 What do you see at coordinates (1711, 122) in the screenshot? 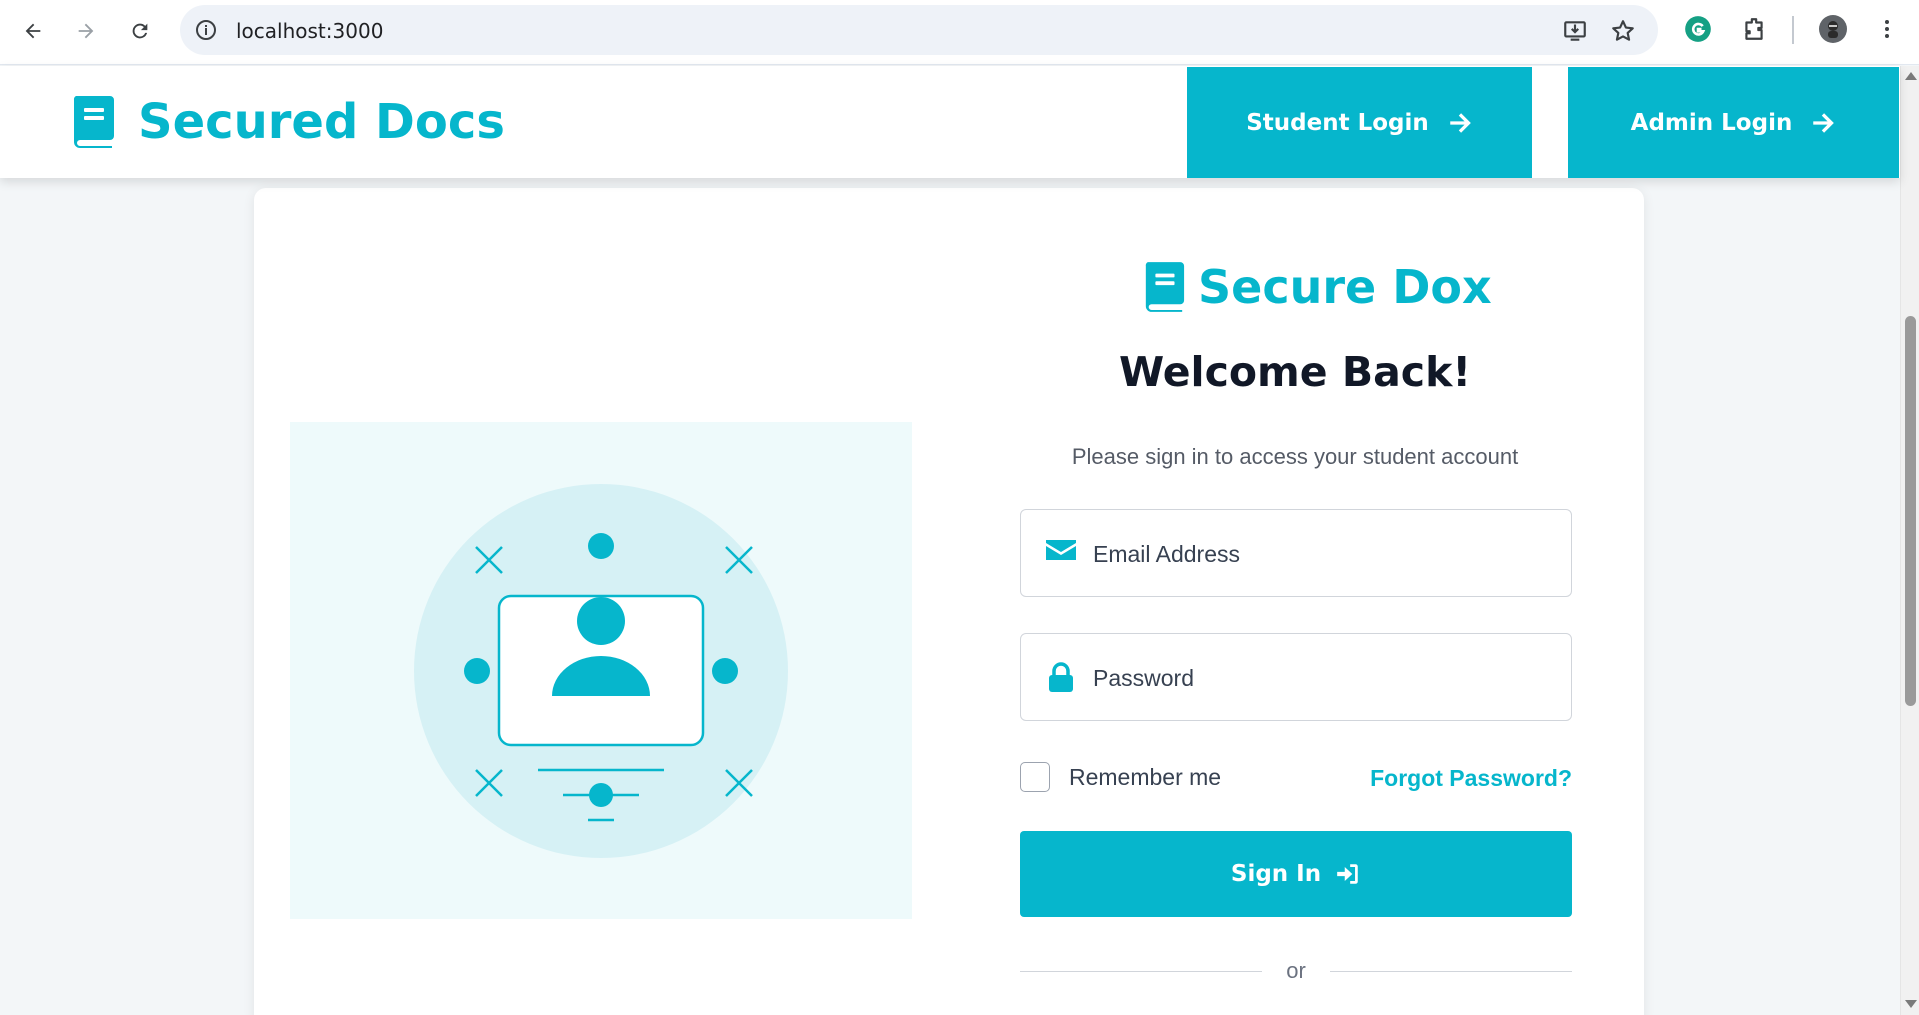
I see `admin-login-label: Admin Login` at bounding box center [1711, 122].